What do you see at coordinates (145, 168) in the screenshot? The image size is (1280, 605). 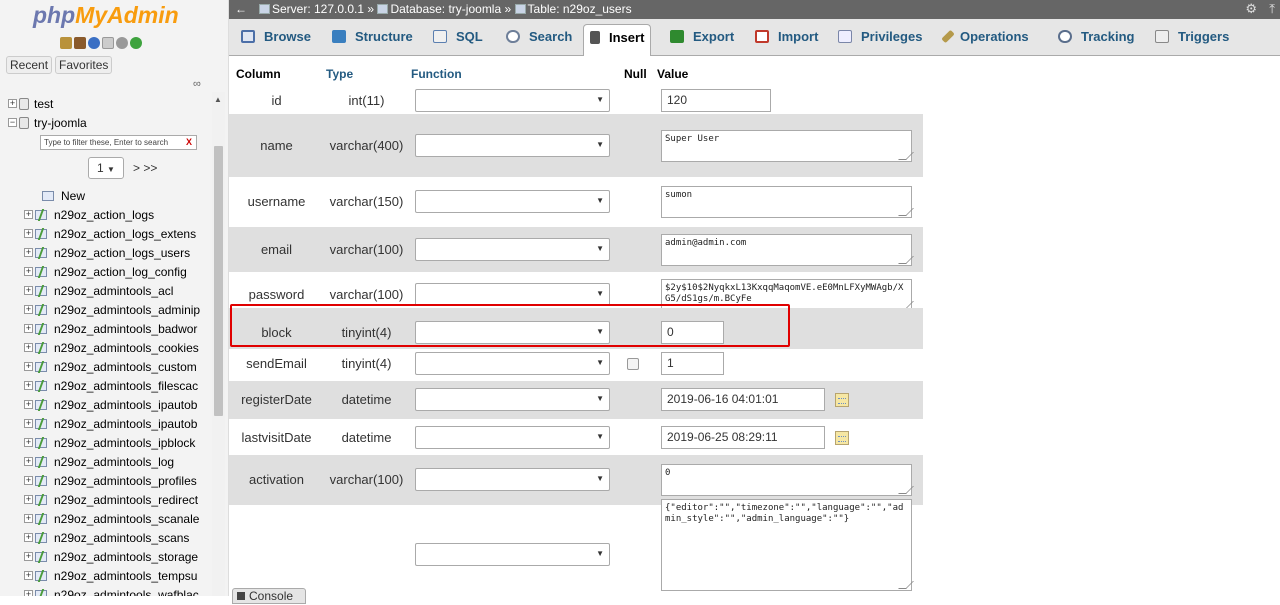 I see `page-next-links: > >>` at bounding box center [145, 168].